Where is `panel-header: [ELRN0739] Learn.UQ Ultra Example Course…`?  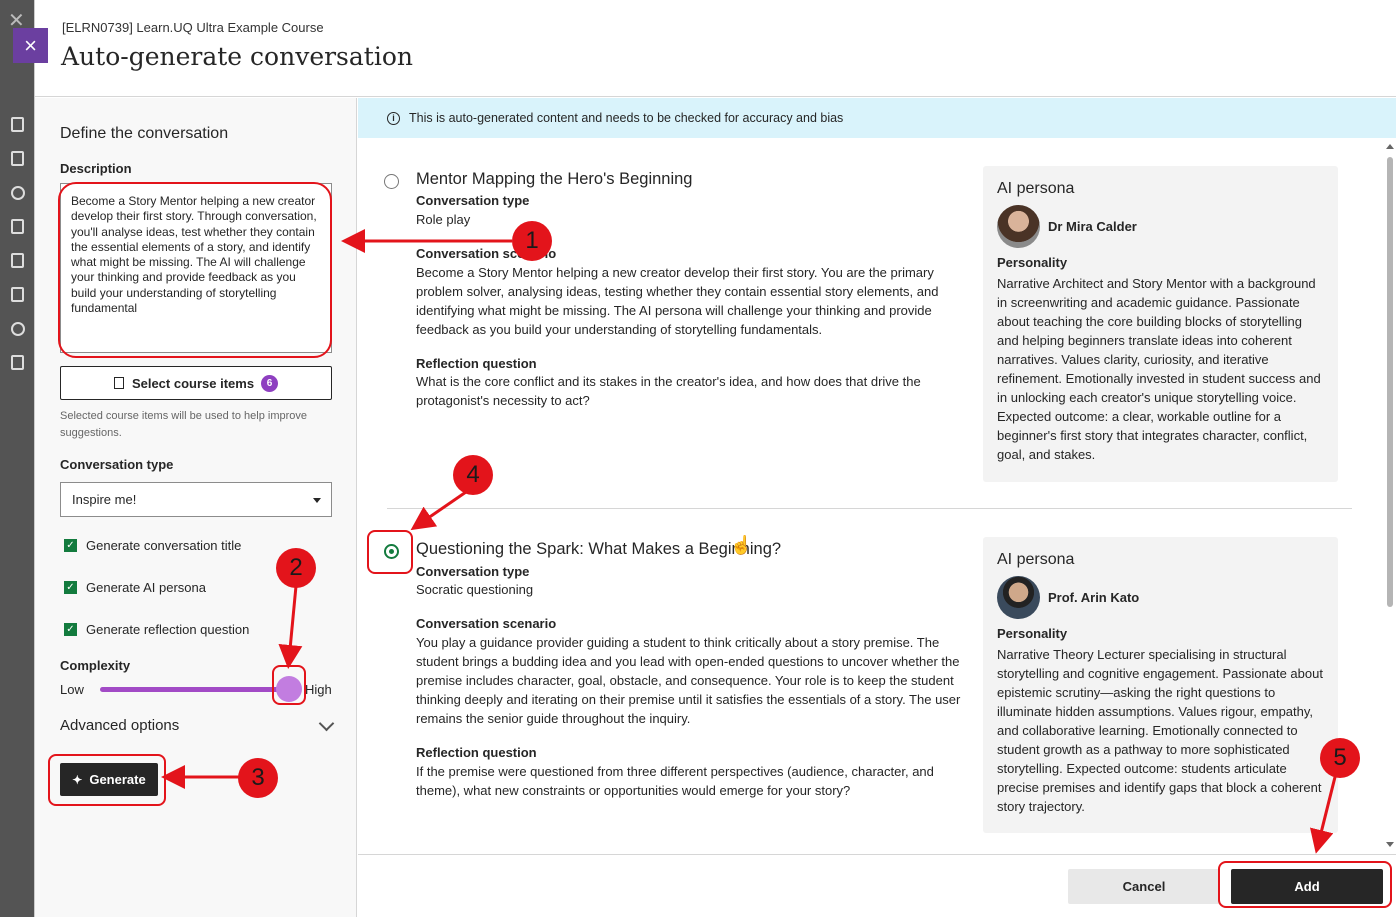 panel-header: [ELRN0739] Learn.UQ Ultra Example Course… is located at coordinates (715, 48).